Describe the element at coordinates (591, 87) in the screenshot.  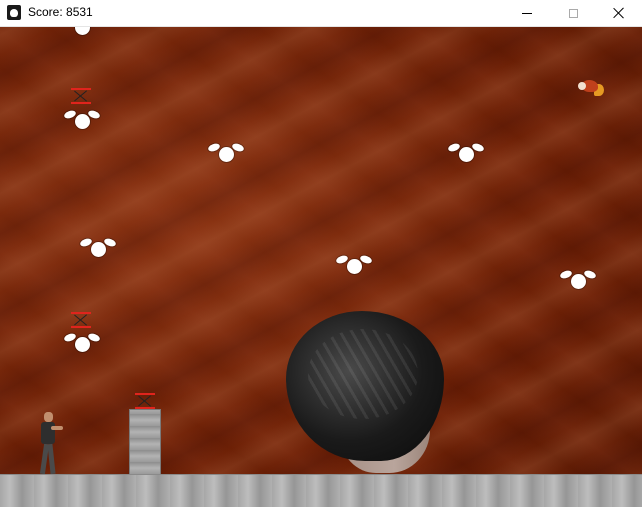
I see `bird-enemy` at that location.